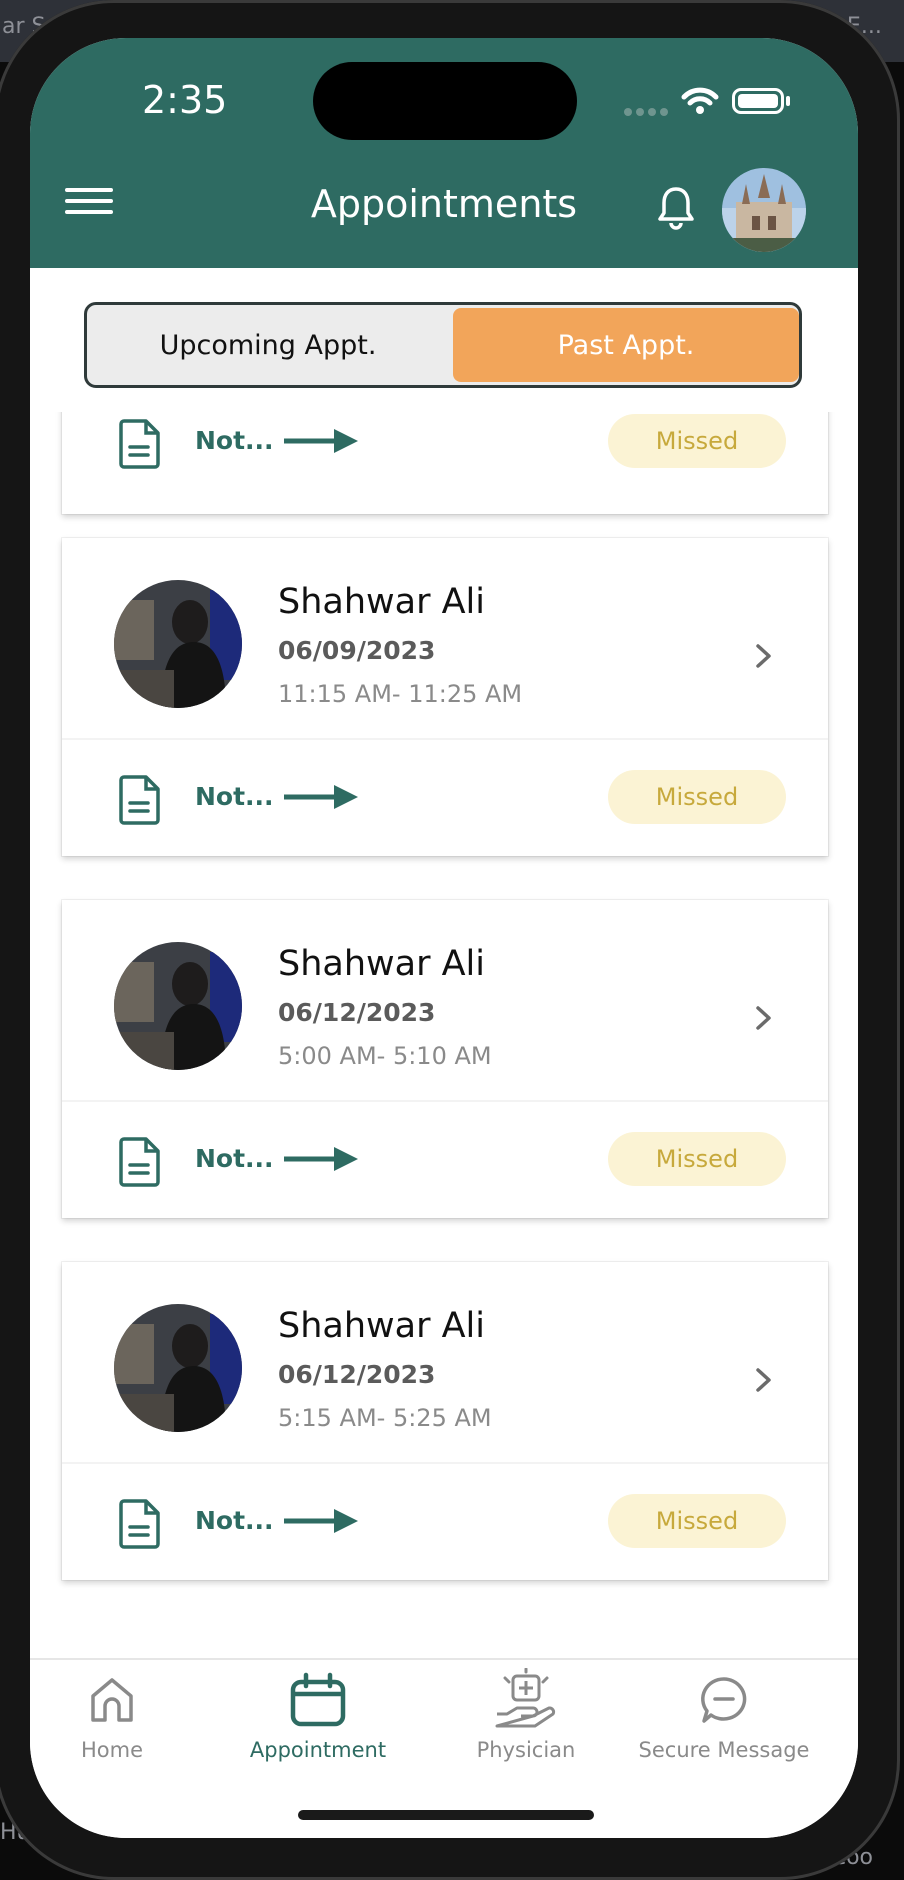 Image resolution: width=904 pixels, height=1880 pixels. I want to click on tab-past-appointments: Past Appt., so click(626, 345).